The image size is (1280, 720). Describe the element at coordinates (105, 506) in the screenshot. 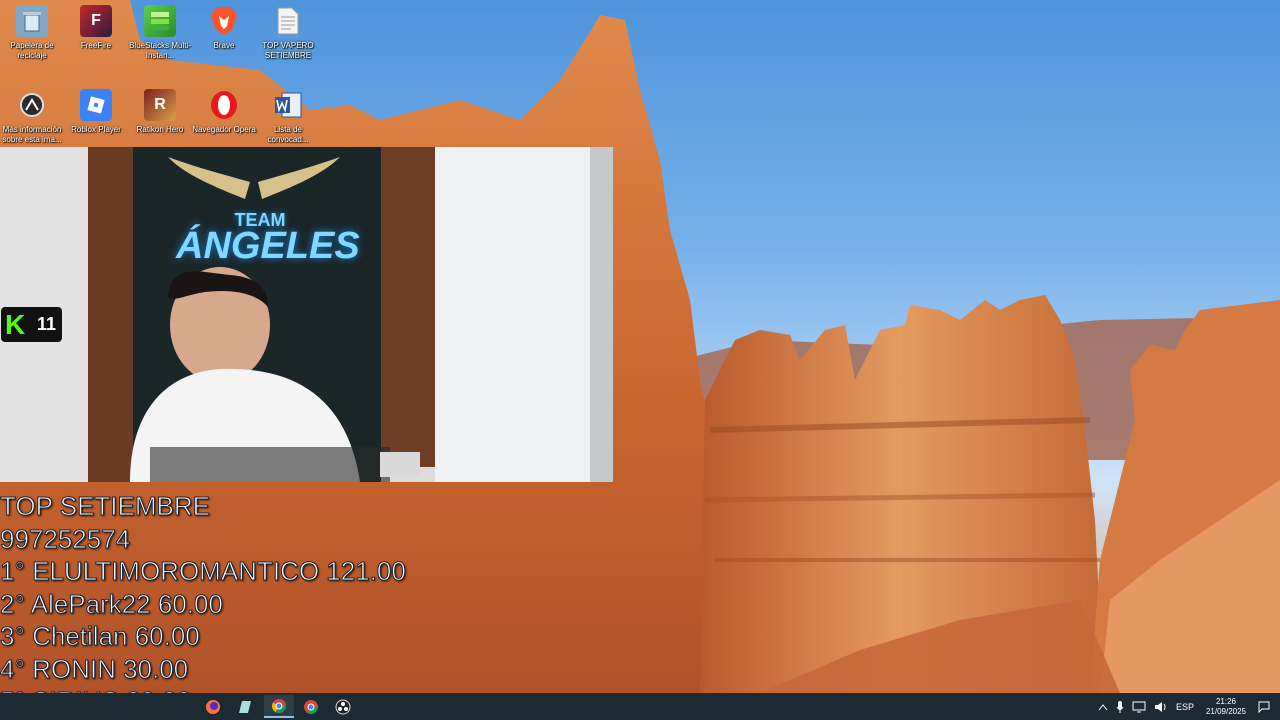

I see `ranking-title: TOP SETIEMBRE` at that location.